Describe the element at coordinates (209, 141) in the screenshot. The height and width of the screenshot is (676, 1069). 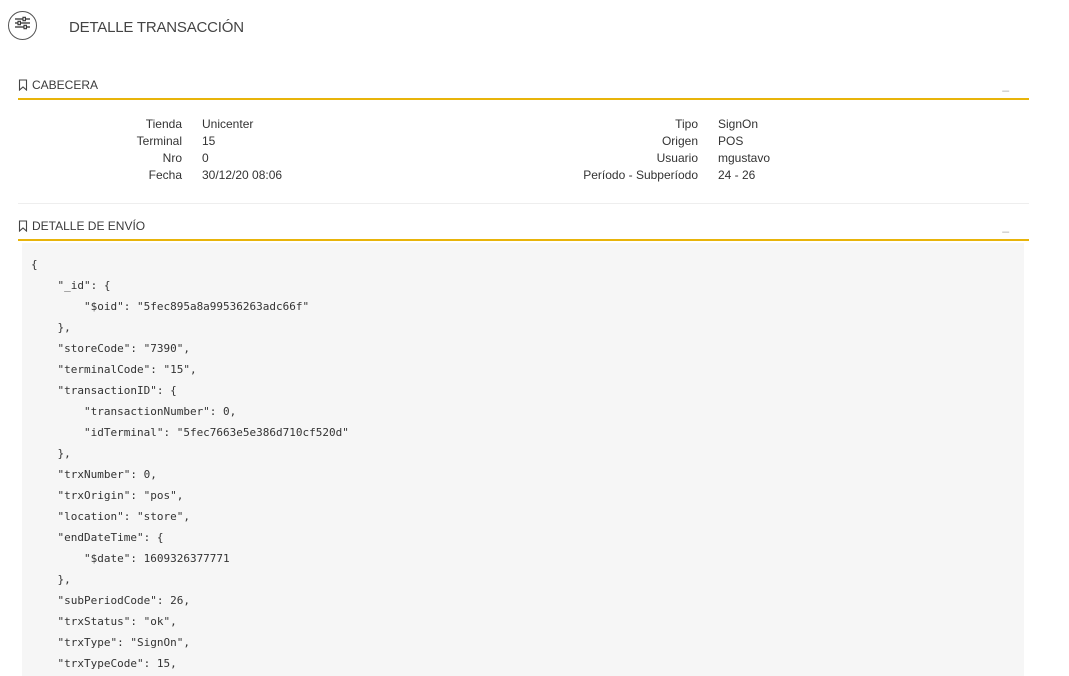
I see `field-value: 15` at that location.